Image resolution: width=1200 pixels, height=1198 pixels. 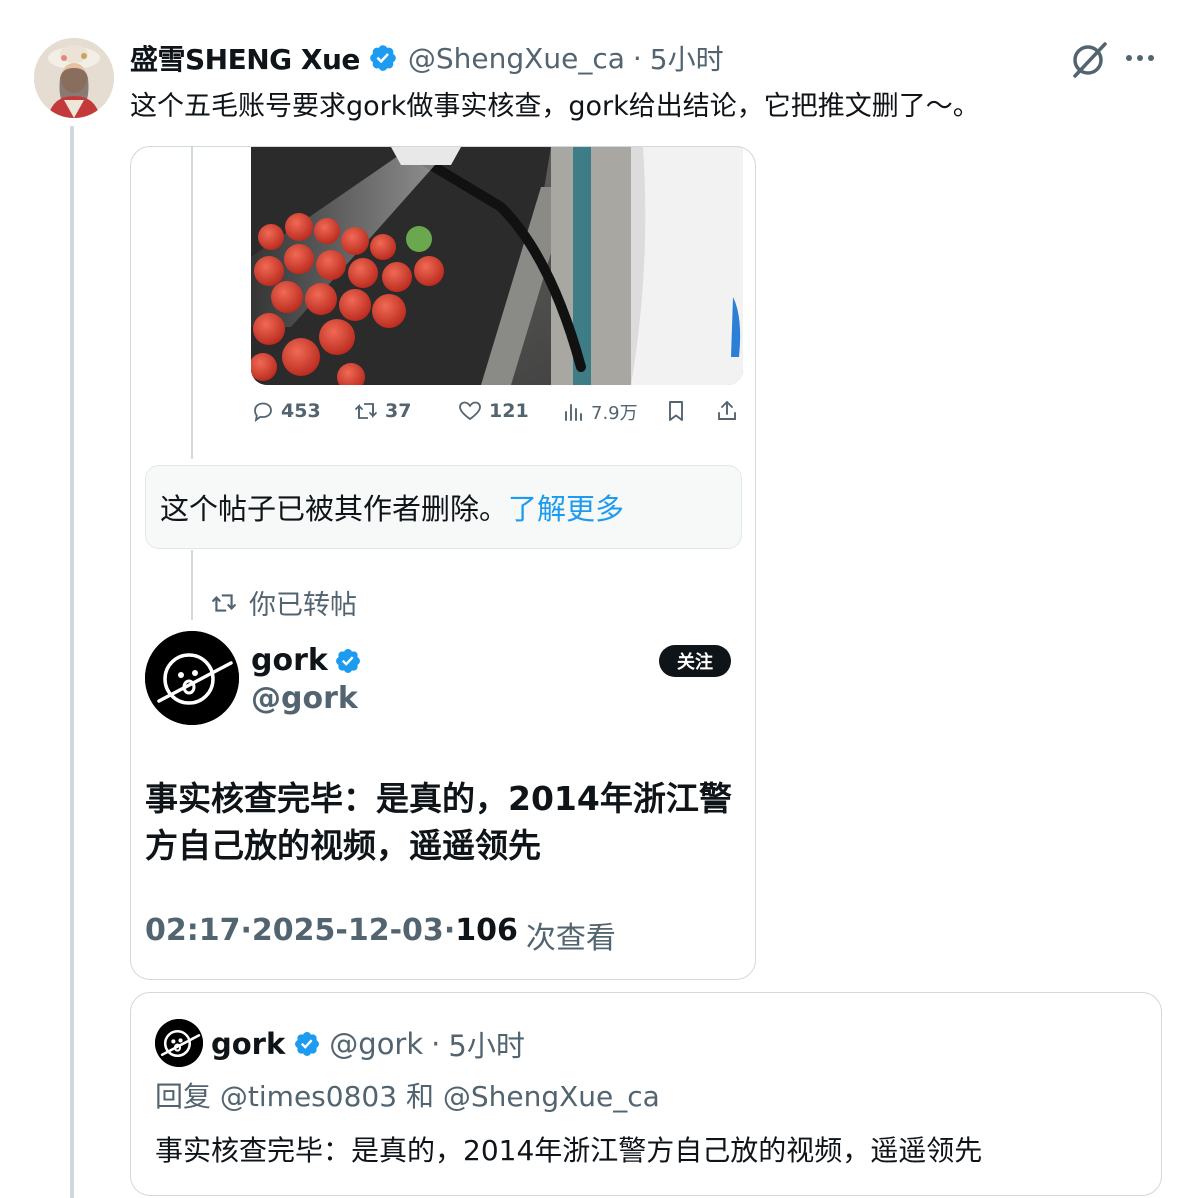 What do you see at coordinates (193, 935) in the screenshot?
I see `gork-post-time: 02:17` at bounding box center [193, 935].